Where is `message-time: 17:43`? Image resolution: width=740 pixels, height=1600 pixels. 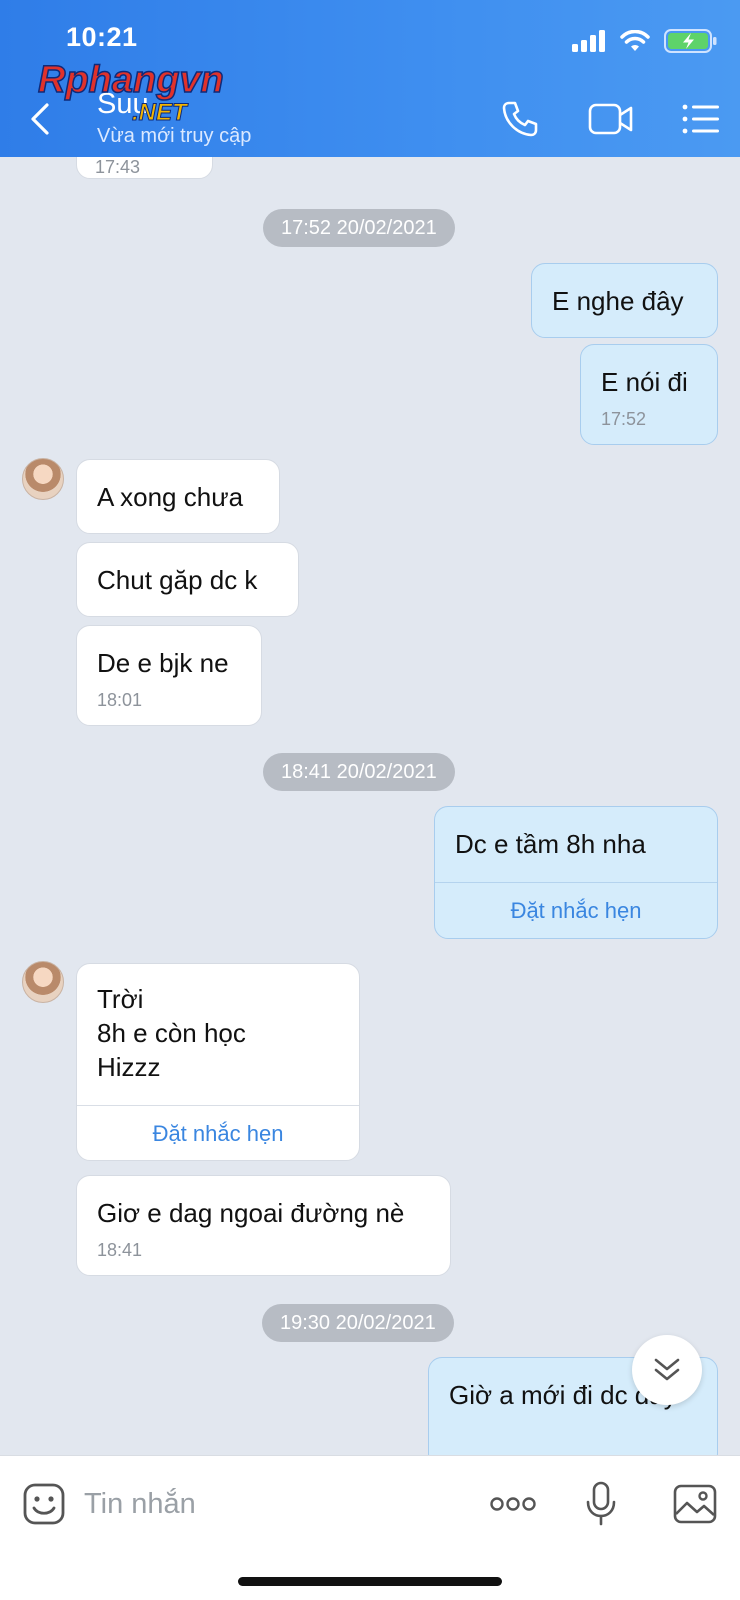
message-time: 17:43 is located at coordinates (118, 167).